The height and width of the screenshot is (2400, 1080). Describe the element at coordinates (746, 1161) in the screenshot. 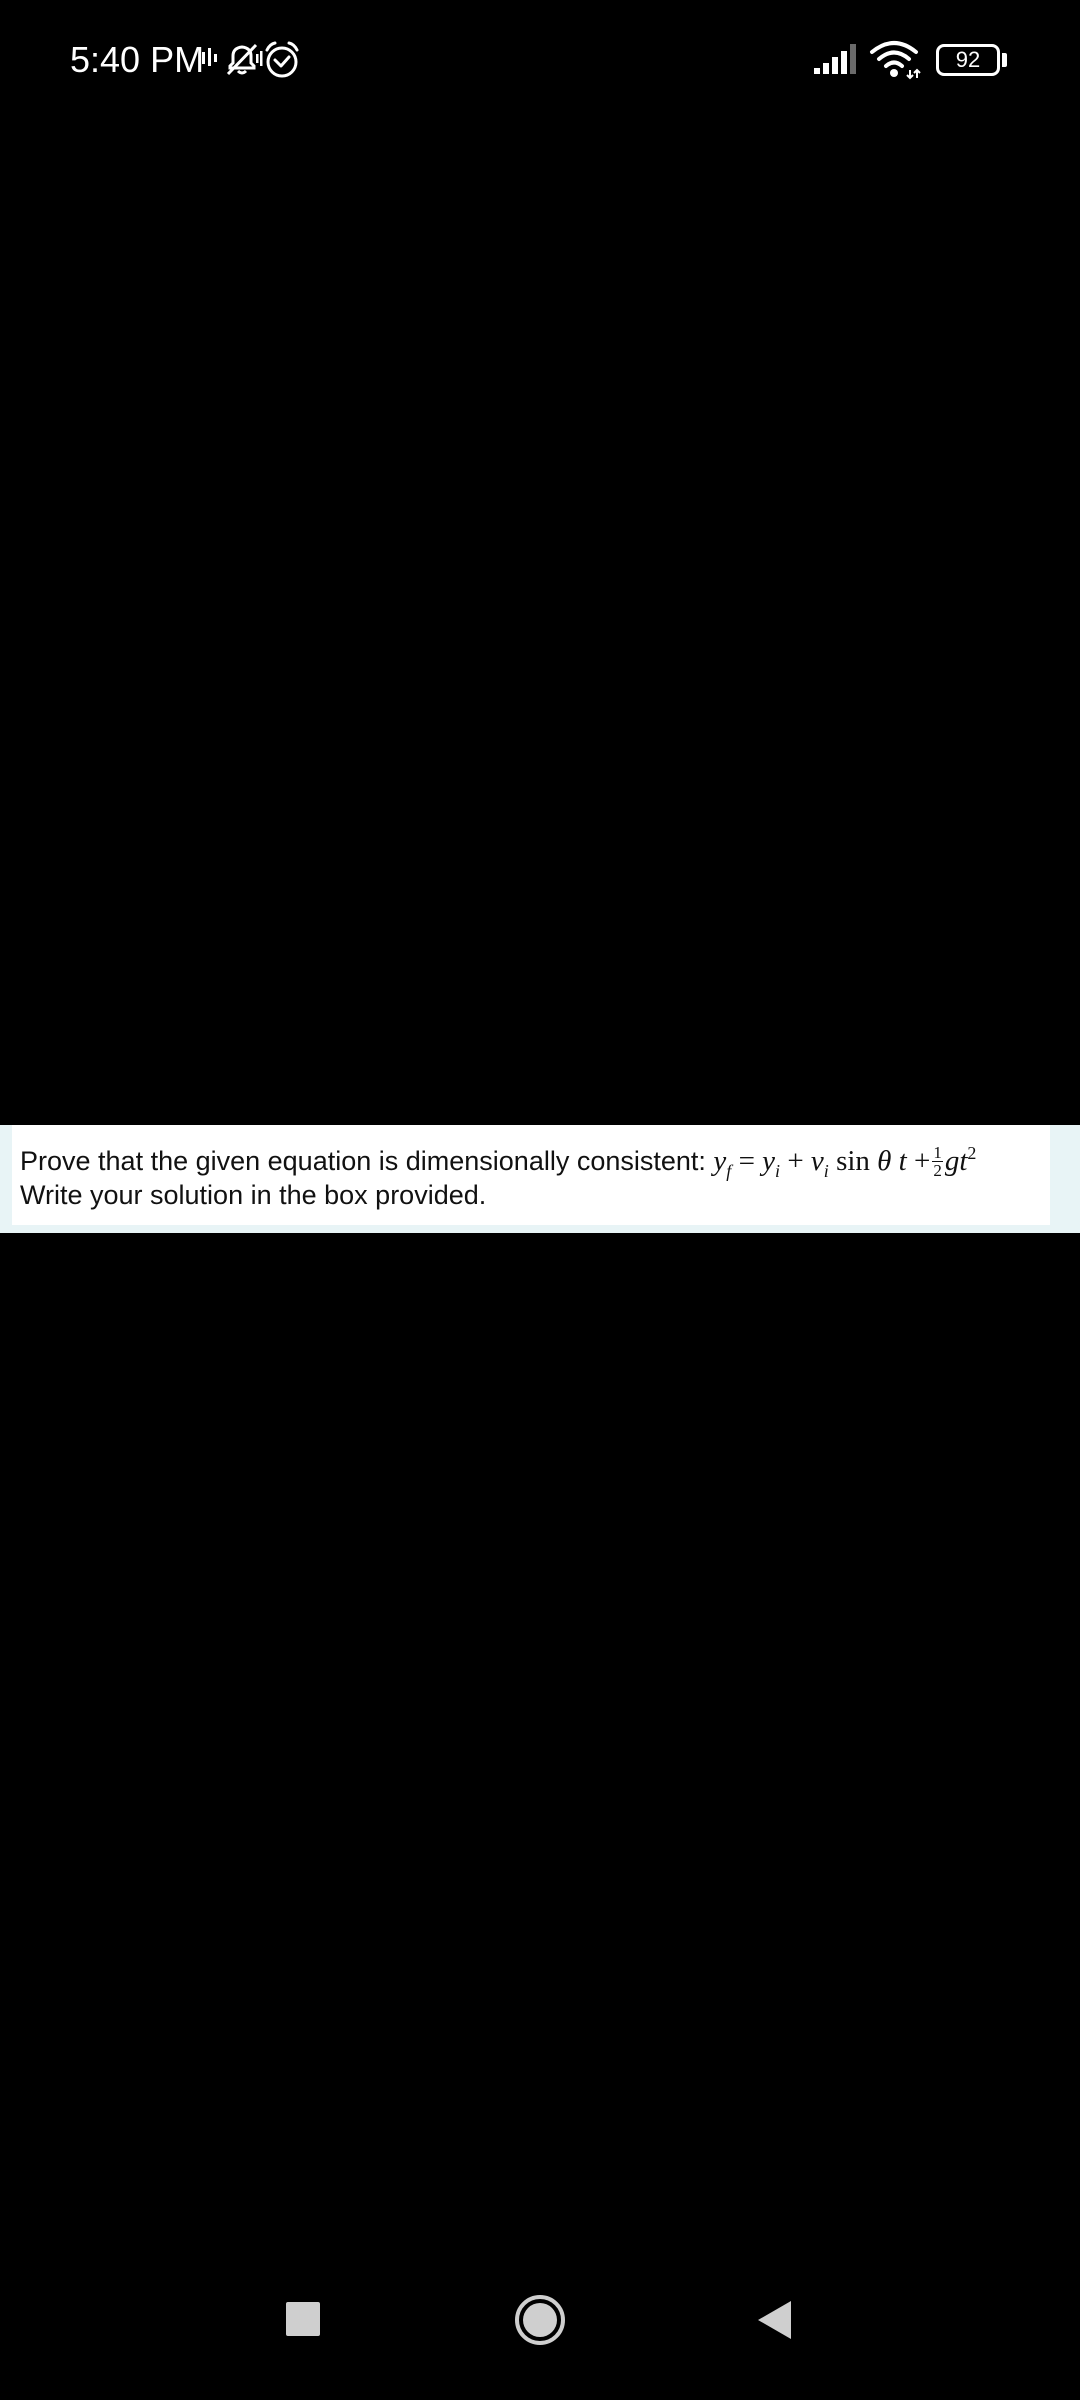

I see `eq-equals: =` at that location.